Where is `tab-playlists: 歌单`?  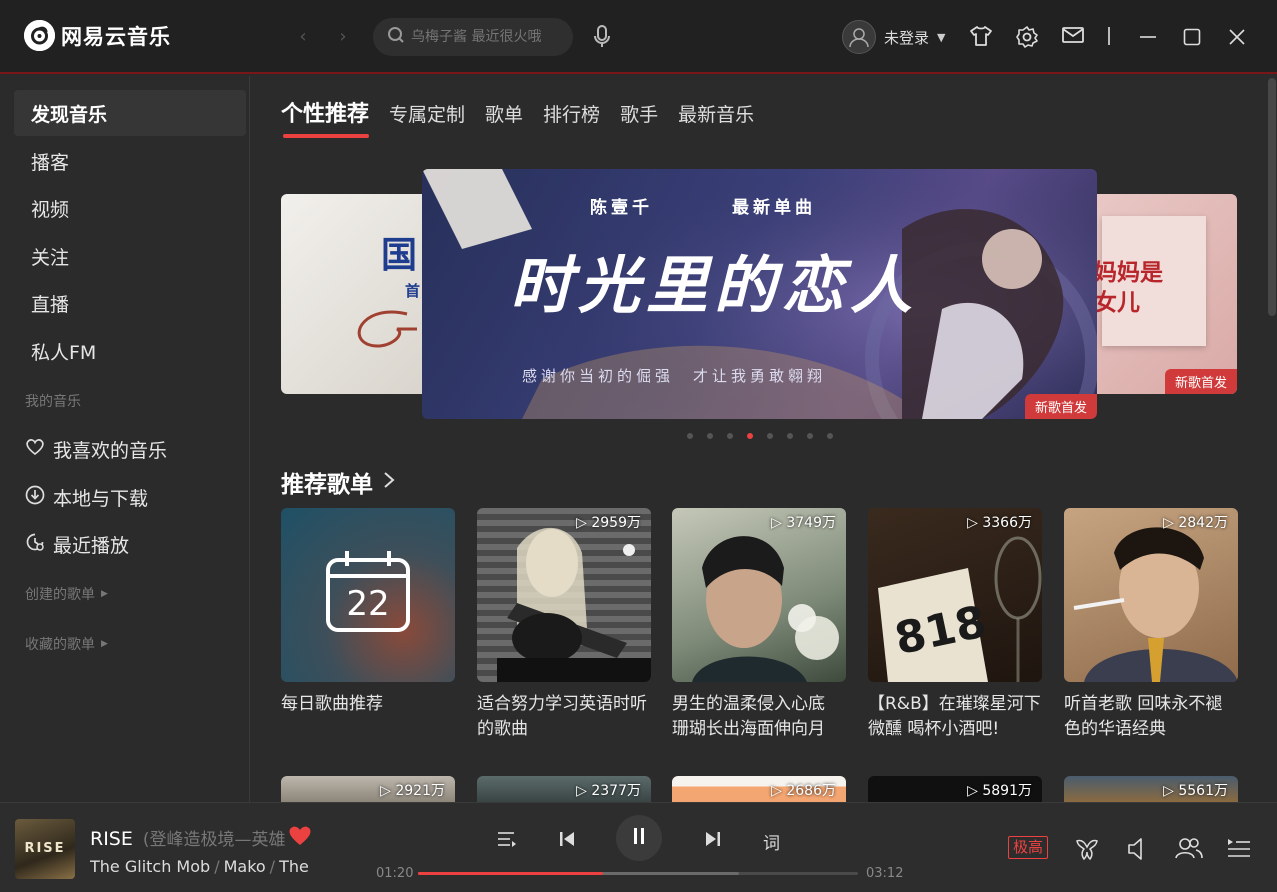
tab-playlists: 歌单 is located at coordinates (504, 115).